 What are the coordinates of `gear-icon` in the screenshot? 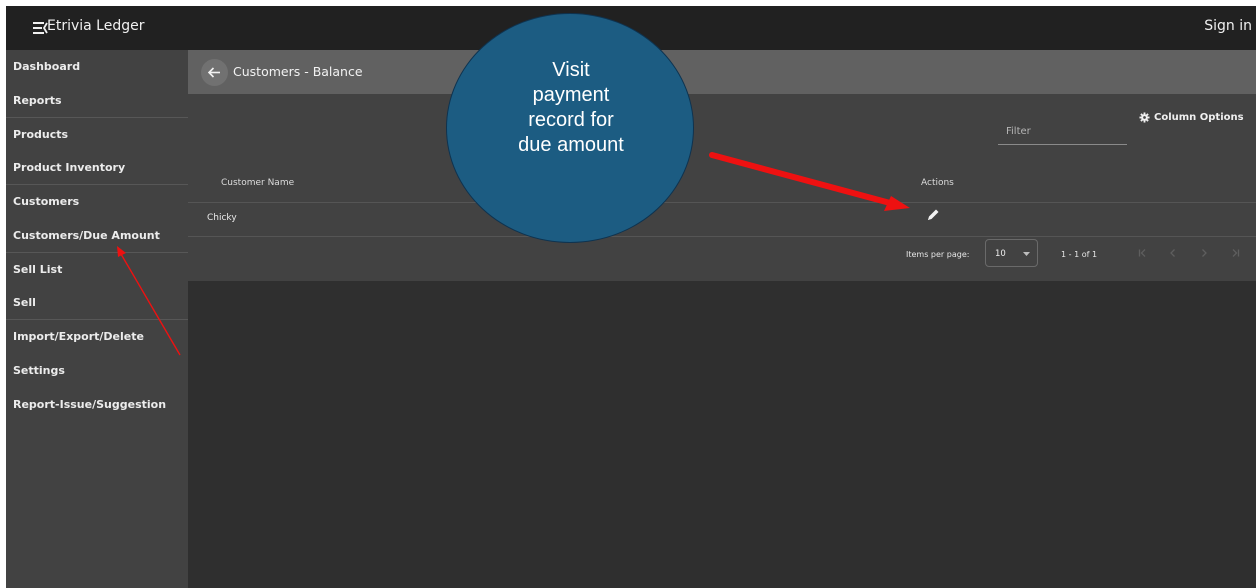 It's located at (1144, 117).